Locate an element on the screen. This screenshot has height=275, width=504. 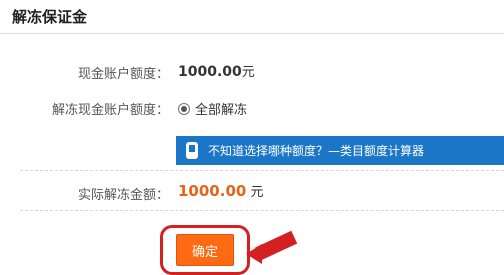
actual-unfreeze-unit: 元 is located at coordinates (257, 192).